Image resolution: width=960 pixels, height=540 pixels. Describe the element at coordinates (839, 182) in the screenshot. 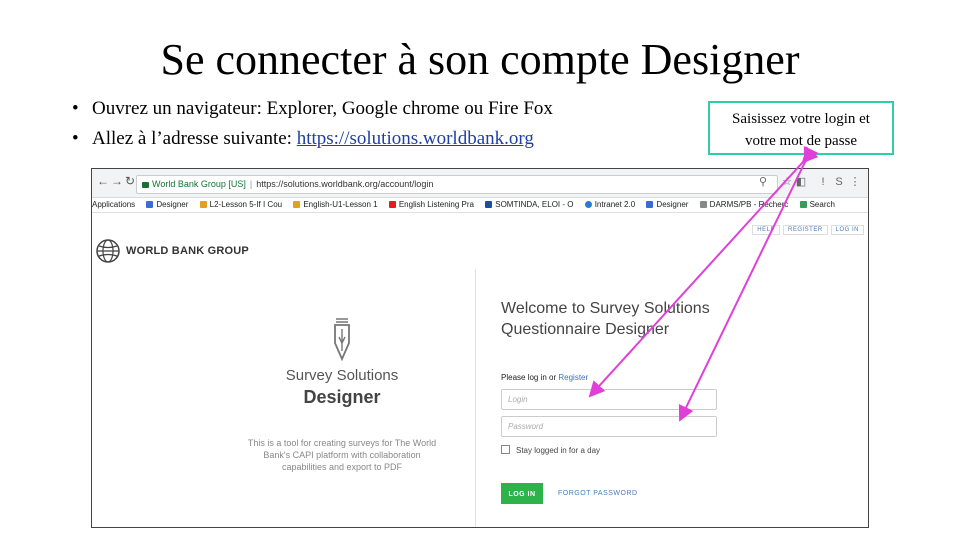

I see `skype-icon: S` at that location.